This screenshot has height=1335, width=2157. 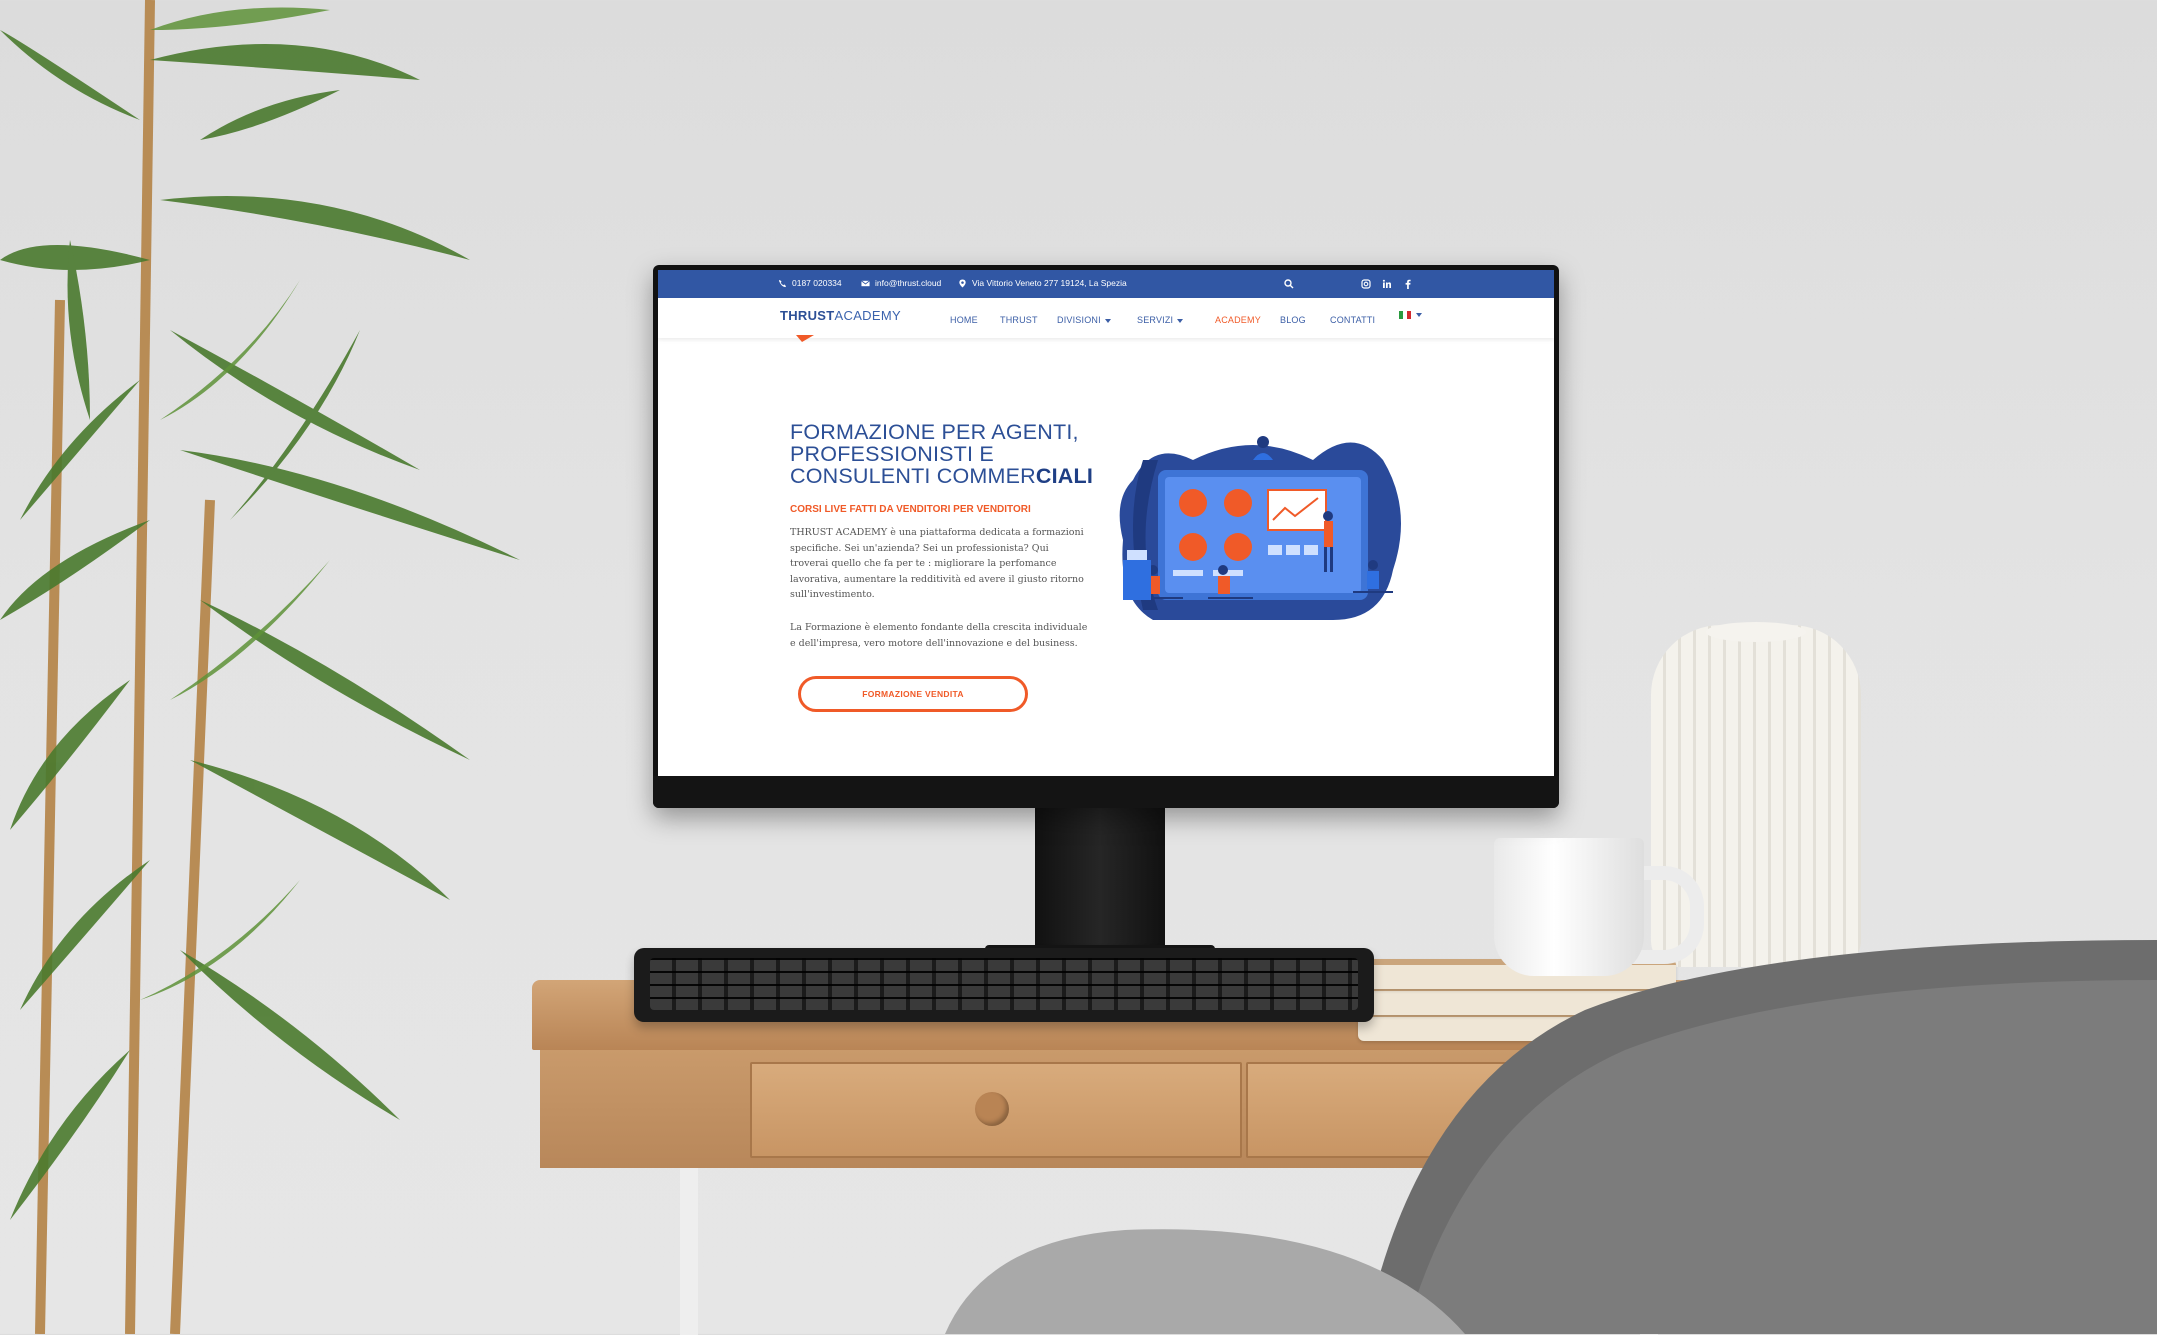 What do you see at coordinates (1155, 320) in the screenshot?
I see `nav-servizi-label: SERVIZI` at bounding box center [1155, 320].